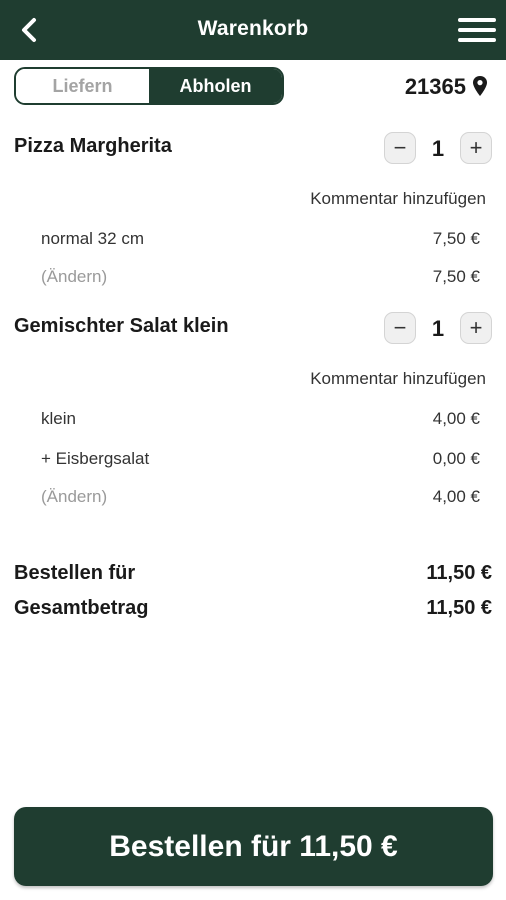 The image size is (506, 900). Describe the element at coordinates (81, 608) in the screenshot. I see `grand-total-label: Gesamtbetrag` at that location.